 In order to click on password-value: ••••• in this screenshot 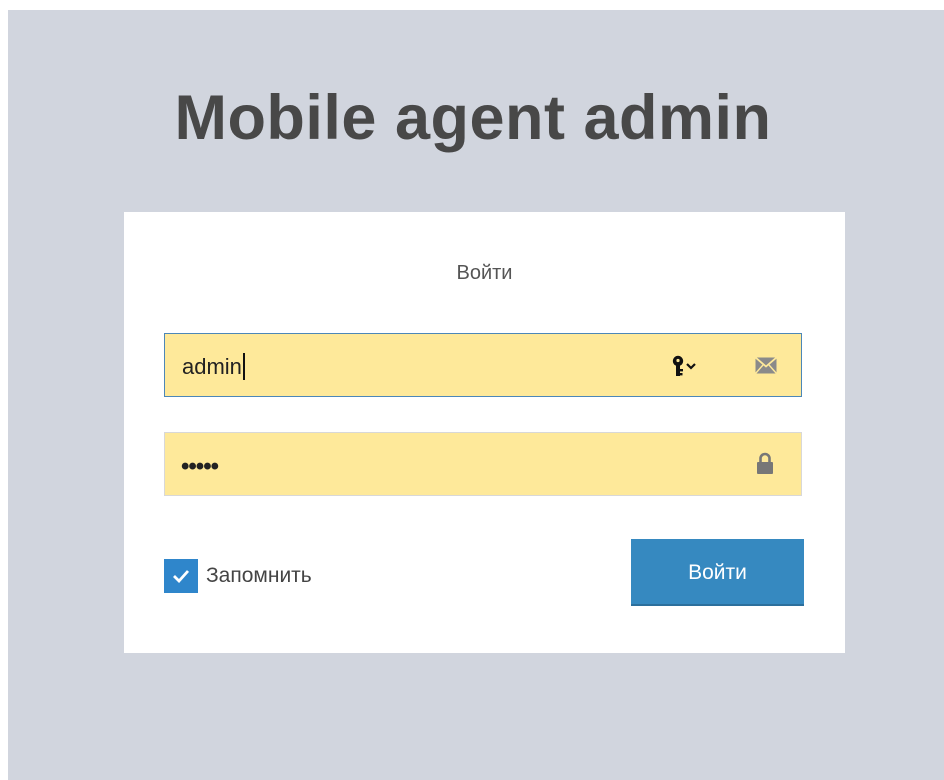, I will do `click(200, 467)`.